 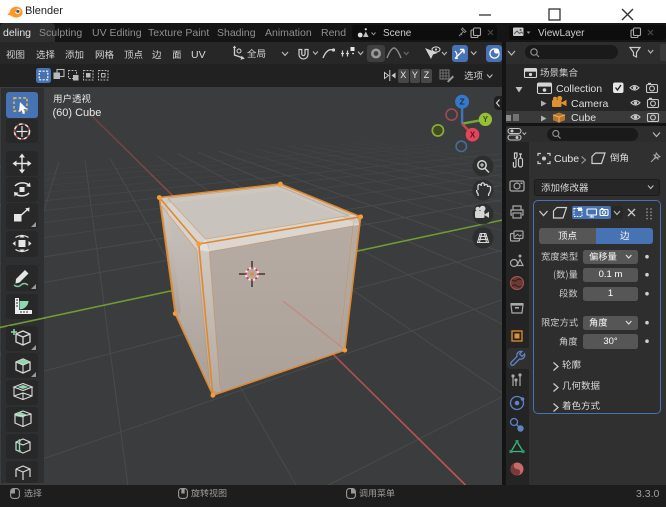 What do you see at coordinates (473, 135) in the screenshot?
I see `svg-text: X` at bounding box center [473, 135].